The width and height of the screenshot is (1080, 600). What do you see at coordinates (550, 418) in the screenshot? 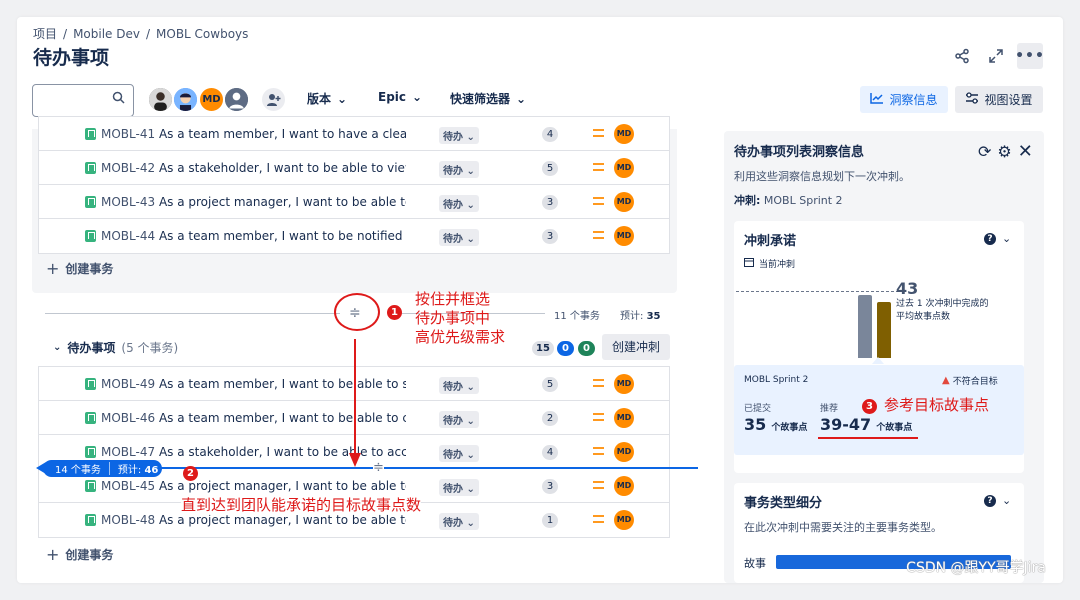
I see `story-points-badge: 2` at bounding box center [550, 418].